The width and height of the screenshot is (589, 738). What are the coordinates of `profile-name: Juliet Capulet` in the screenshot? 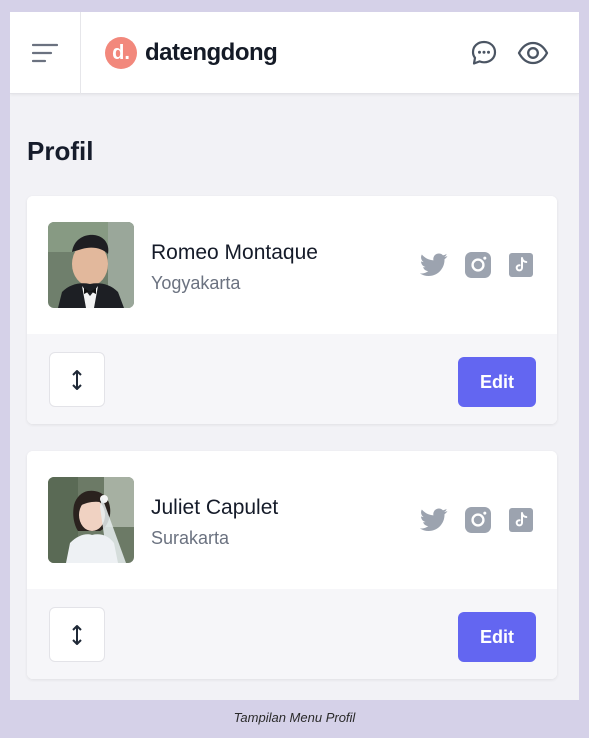 It's located at (215, 507).